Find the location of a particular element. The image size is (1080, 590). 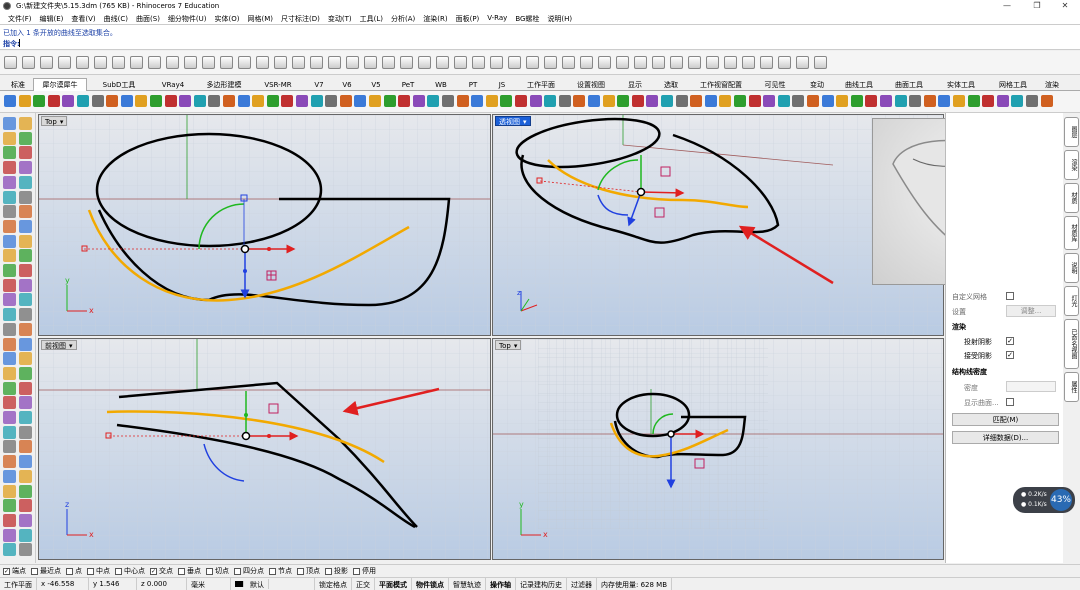

osnap-11: 投影 is located at coordinates (336, 571).